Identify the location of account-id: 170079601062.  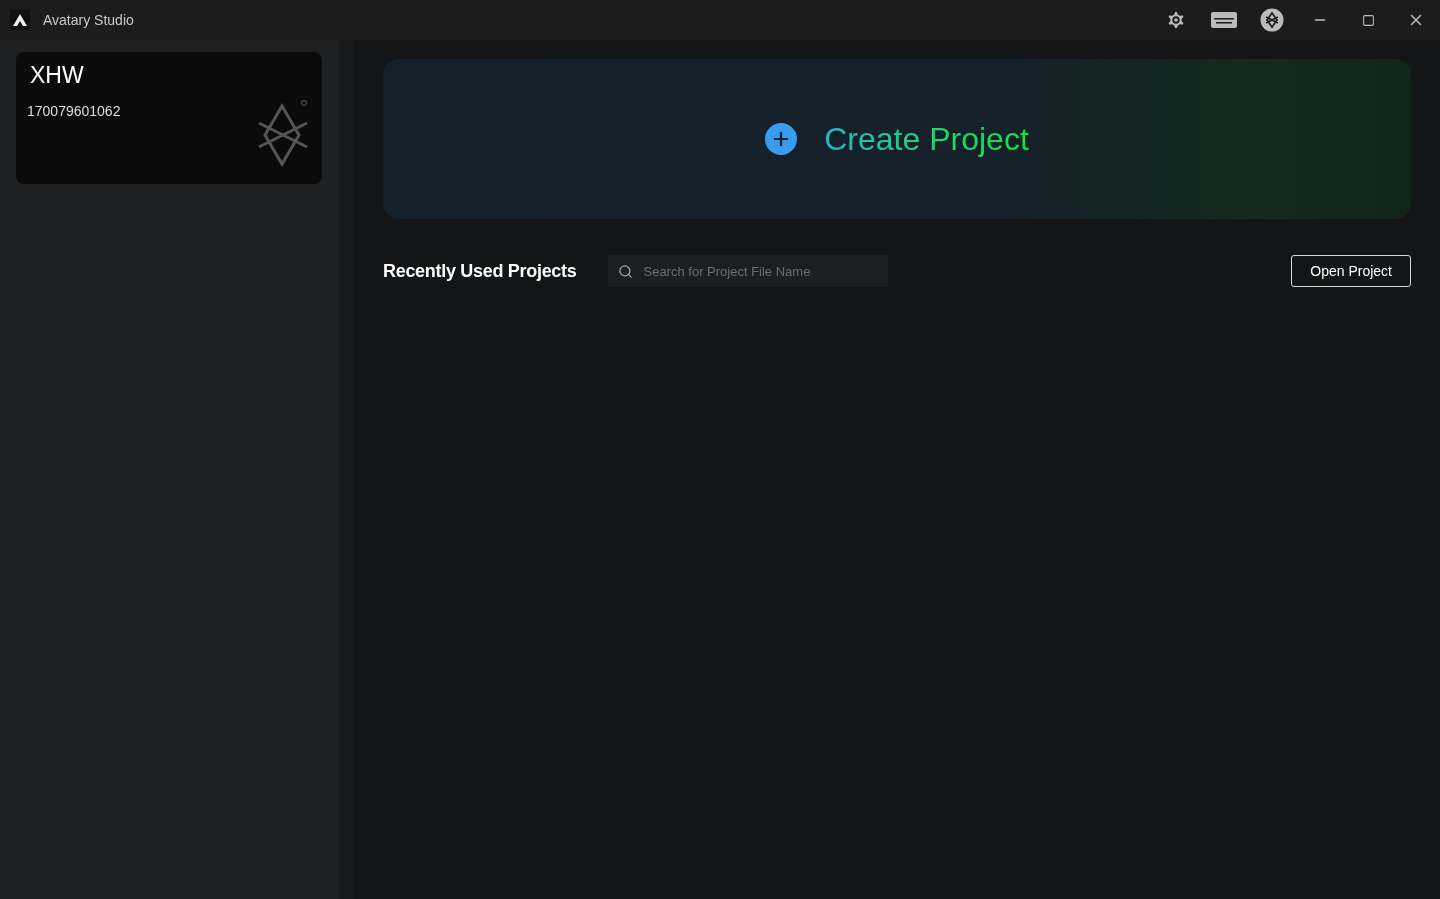
(74, 111).